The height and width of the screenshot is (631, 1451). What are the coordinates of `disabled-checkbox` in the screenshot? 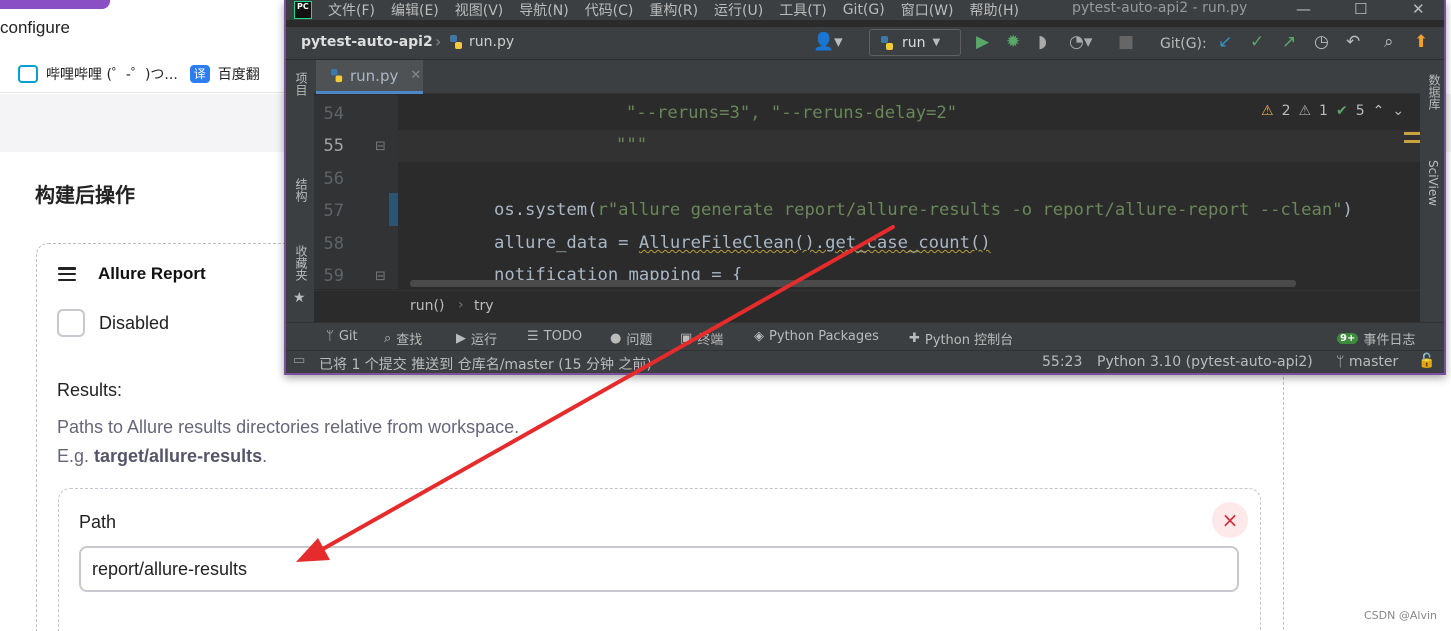 It's located at (71, 323).